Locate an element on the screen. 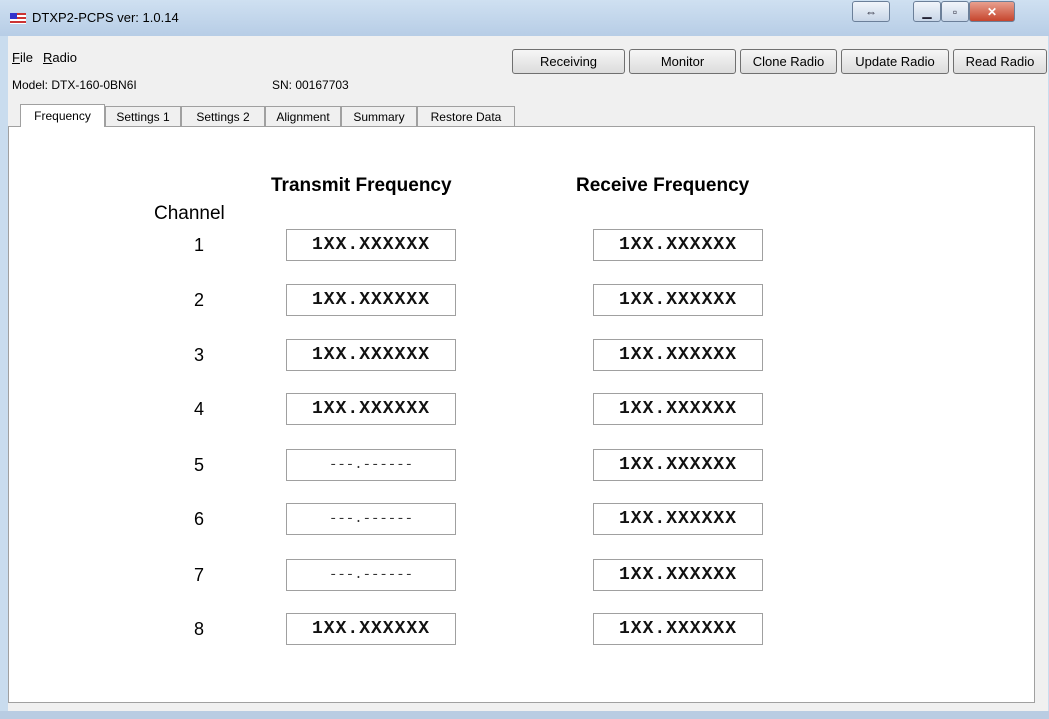 The height and width of the screenshot is (719, 1049). clone-radio-button: Clone Radio is located at coordinates (788, 61).